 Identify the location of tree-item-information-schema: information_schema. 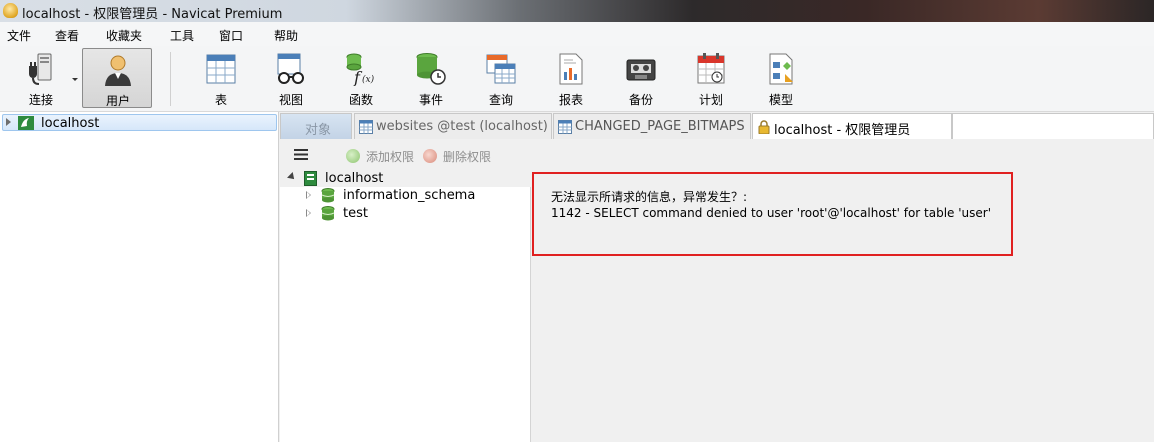
(405, 196).